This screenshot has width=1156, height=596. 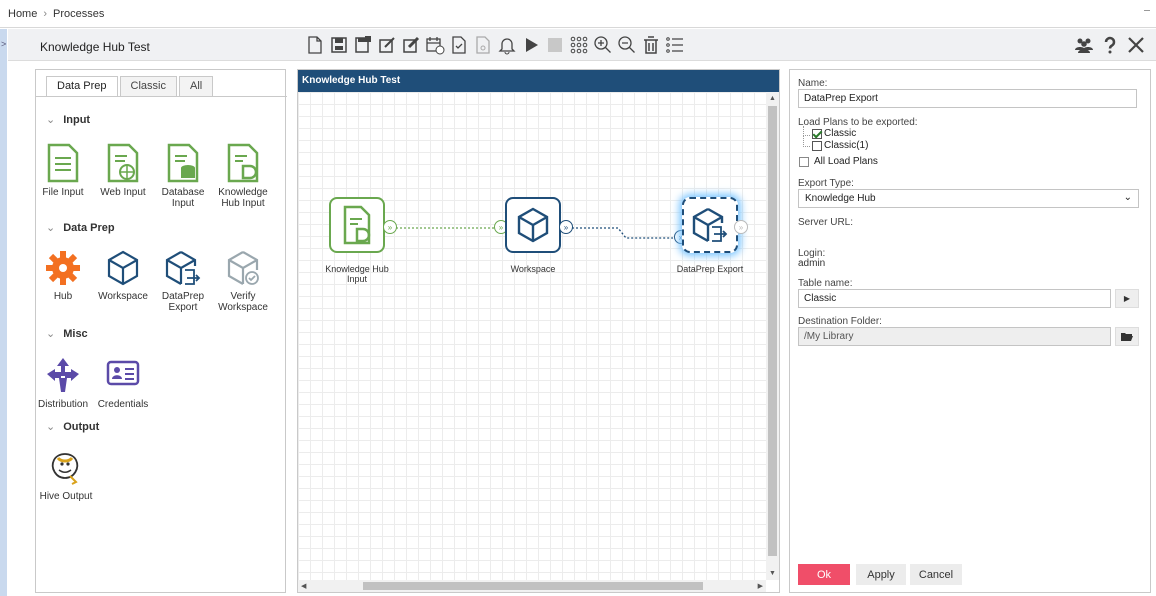 I want to click on destination-folder-input, so click(x=954, y=336).